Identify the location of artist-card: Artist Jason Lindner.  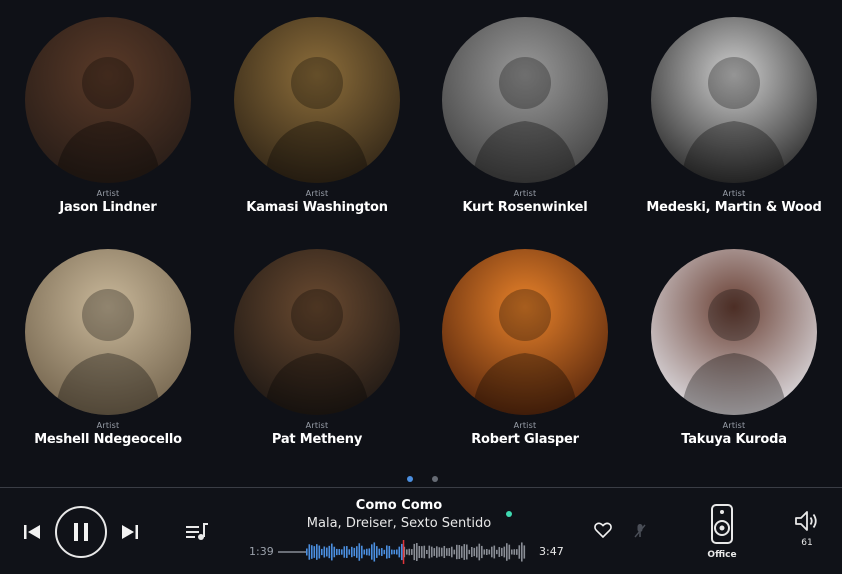
(108, 116).